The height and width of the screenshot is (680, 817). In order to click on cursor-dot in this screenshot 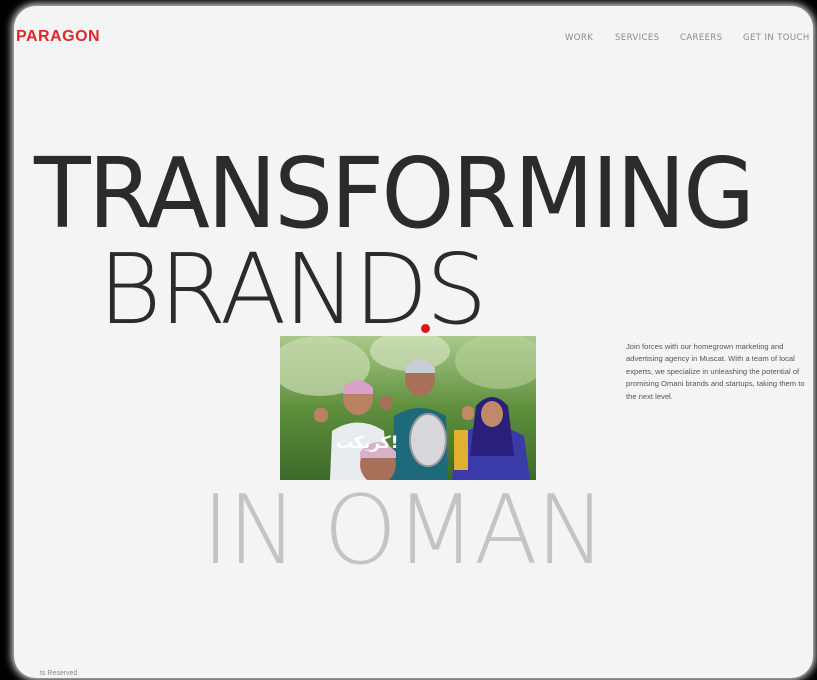, I will do `click(425, 328)`.